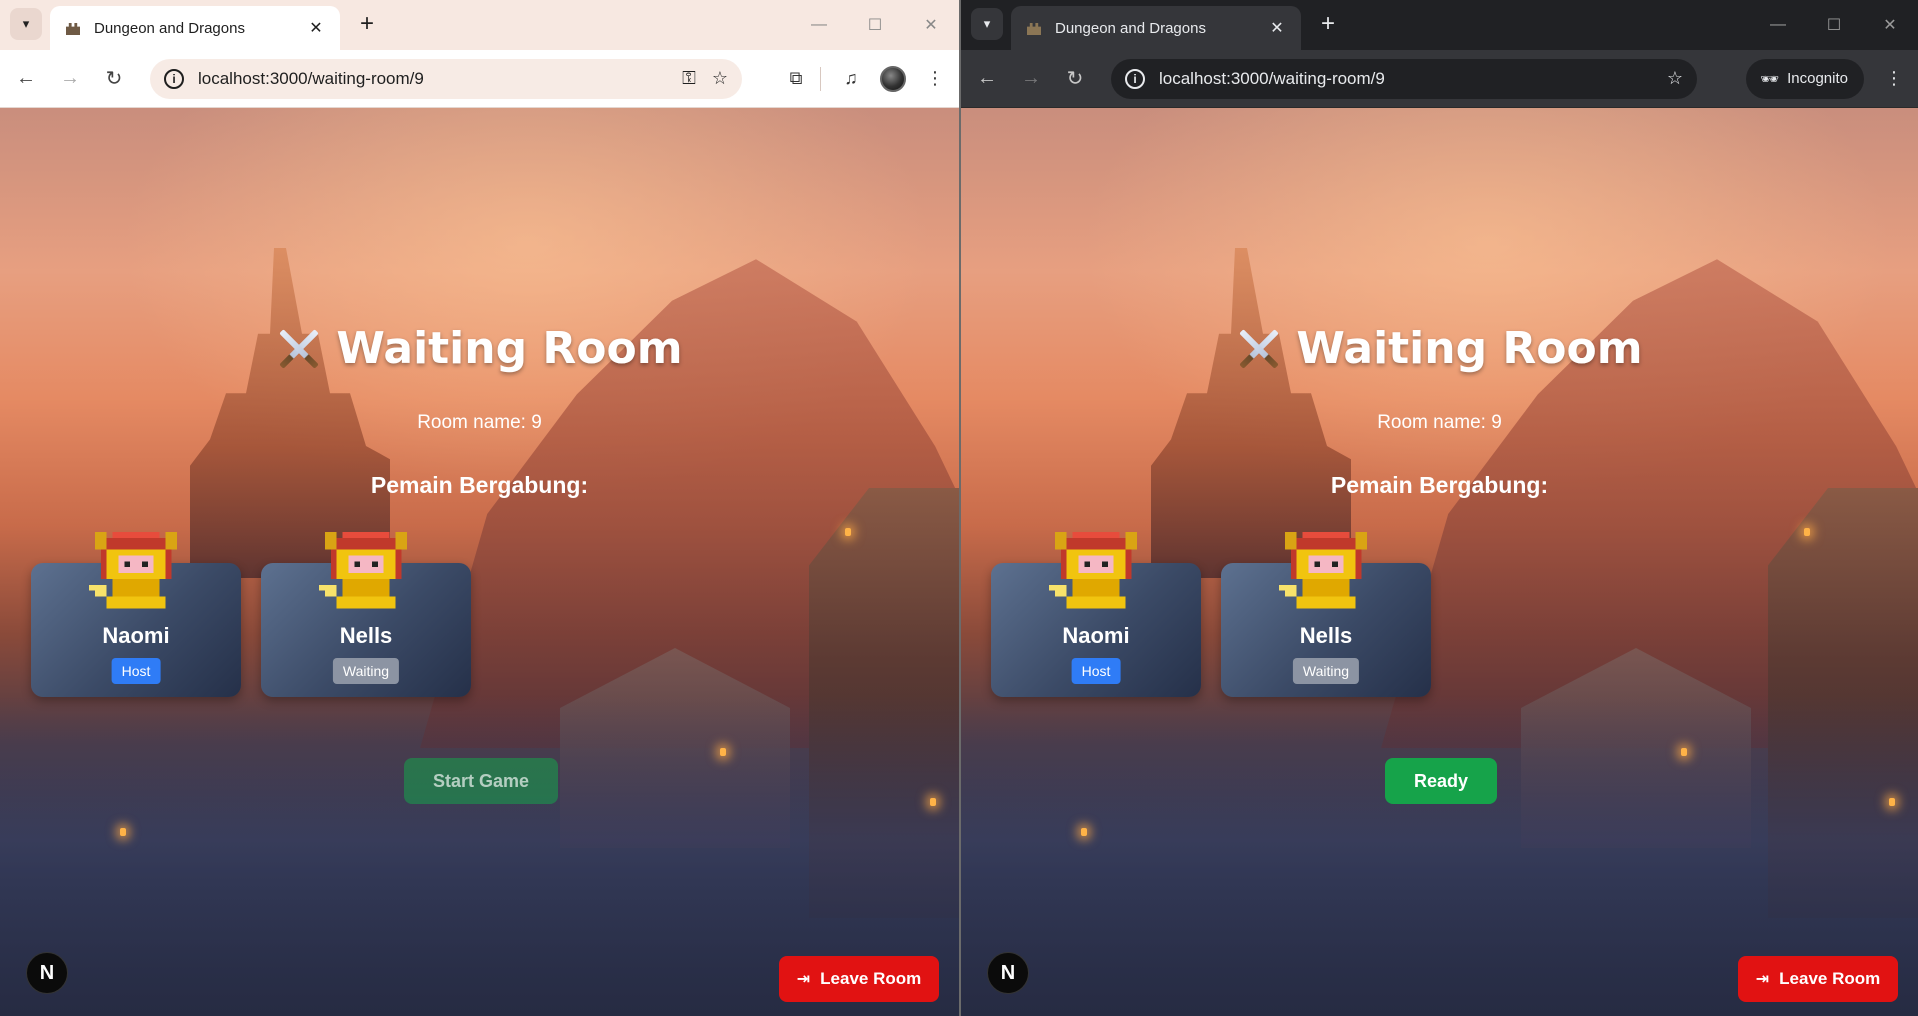  Describe the element at coordinates (820, 78) in the screenshot. I see `toolbar-divider` at that location.